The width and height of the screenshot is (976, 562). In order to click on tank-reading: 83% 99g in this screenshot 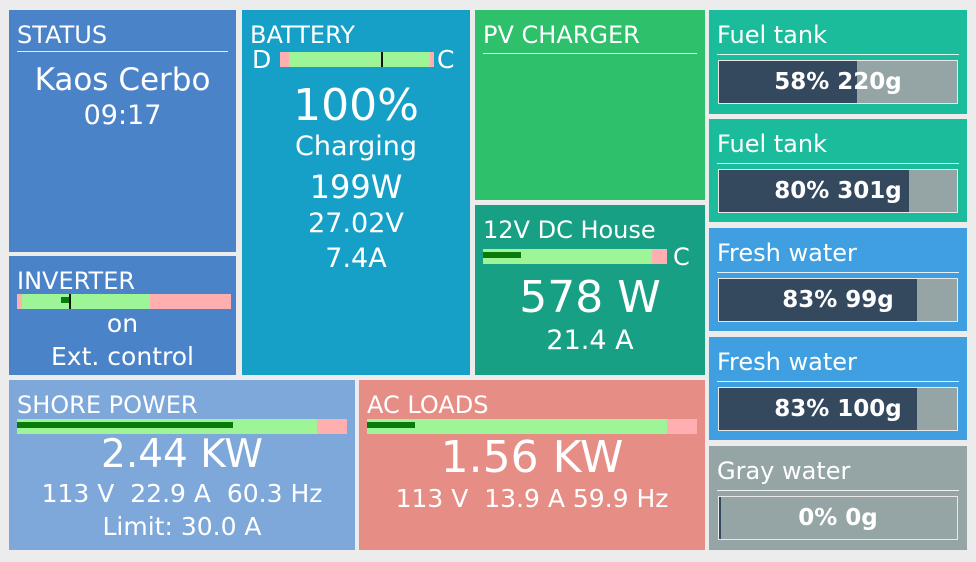, I will do `click(838, 300)`.